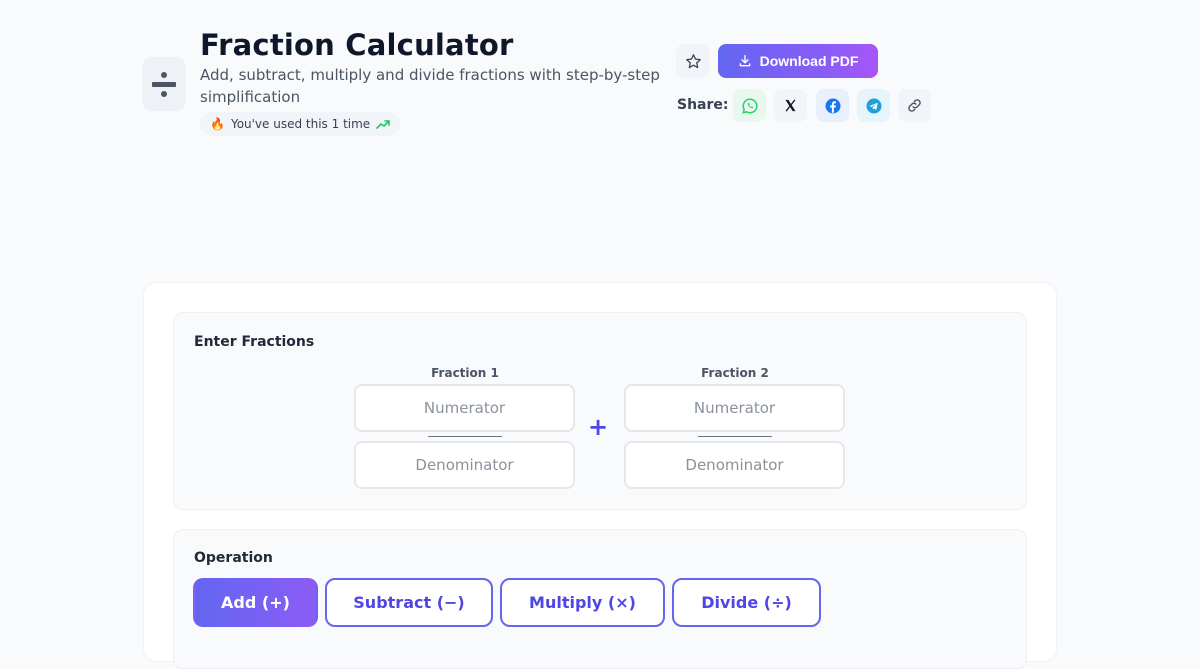 The image size is (1200, 669). I want to click on operation-subtract-button: Subtract (−), so click(409, 602).